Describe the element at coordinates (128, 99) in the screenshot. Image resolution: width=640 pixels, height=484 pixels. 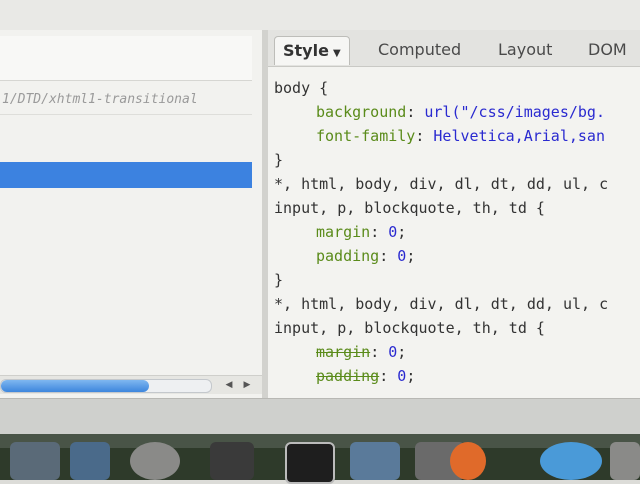
I see `doctype-line: 1/DTD/xhtml1-transitional` at that location.